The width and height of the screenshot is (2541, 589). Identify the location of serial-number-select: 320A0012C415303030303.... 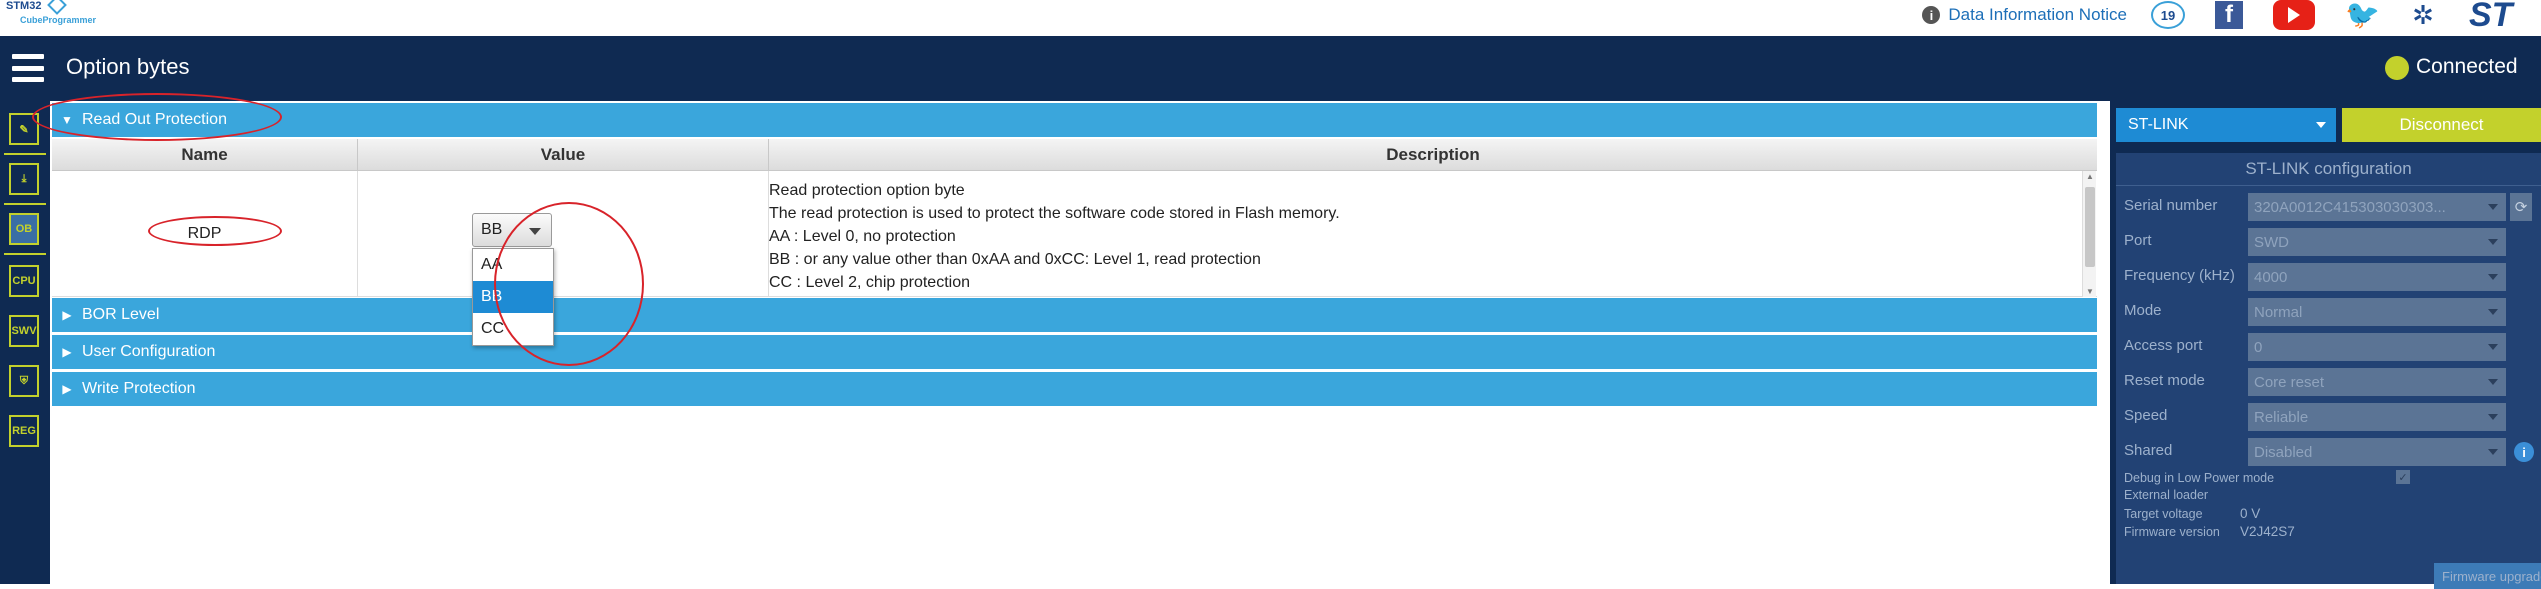
(2377, 207).